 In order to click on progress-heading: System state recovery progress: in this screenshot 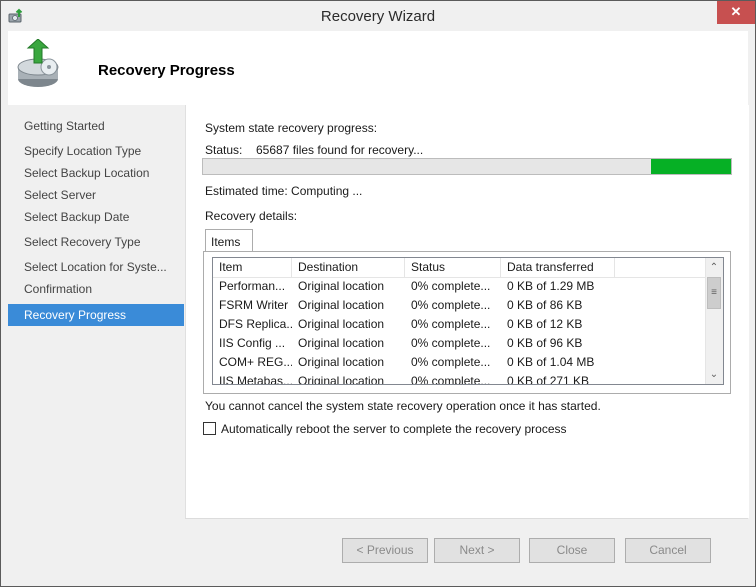, I will do `click(291, 128)`.